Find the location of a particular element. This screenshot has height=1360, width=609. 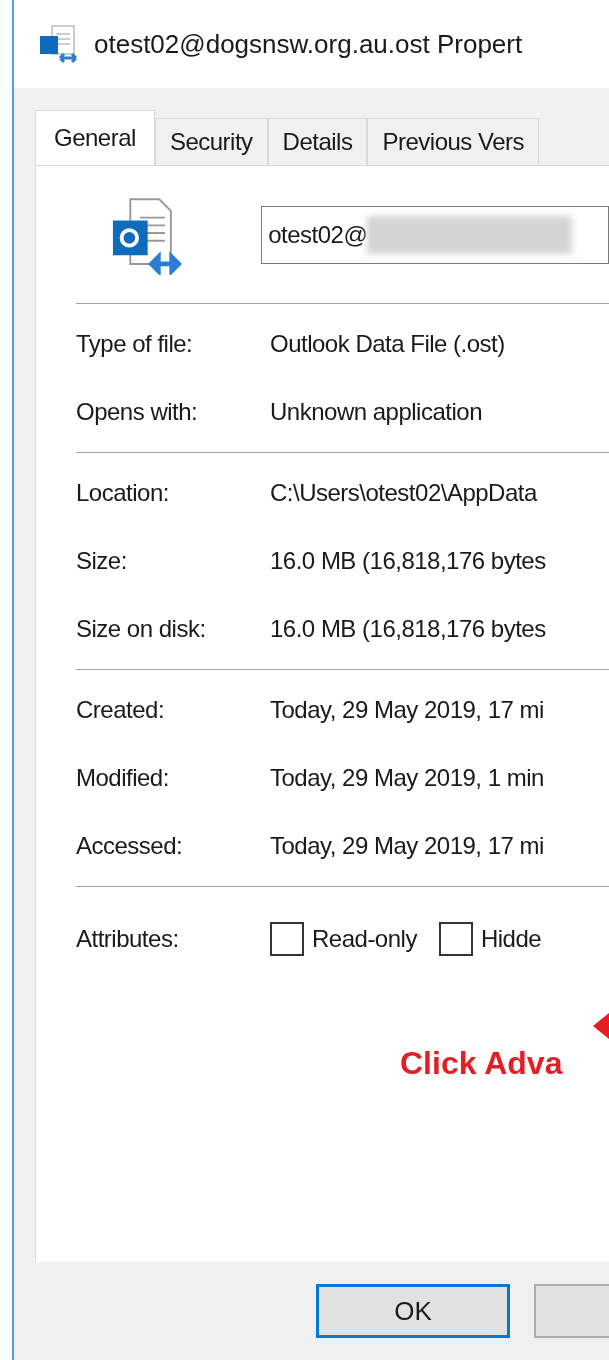

tab: Security is located at coordinates (211, 141).